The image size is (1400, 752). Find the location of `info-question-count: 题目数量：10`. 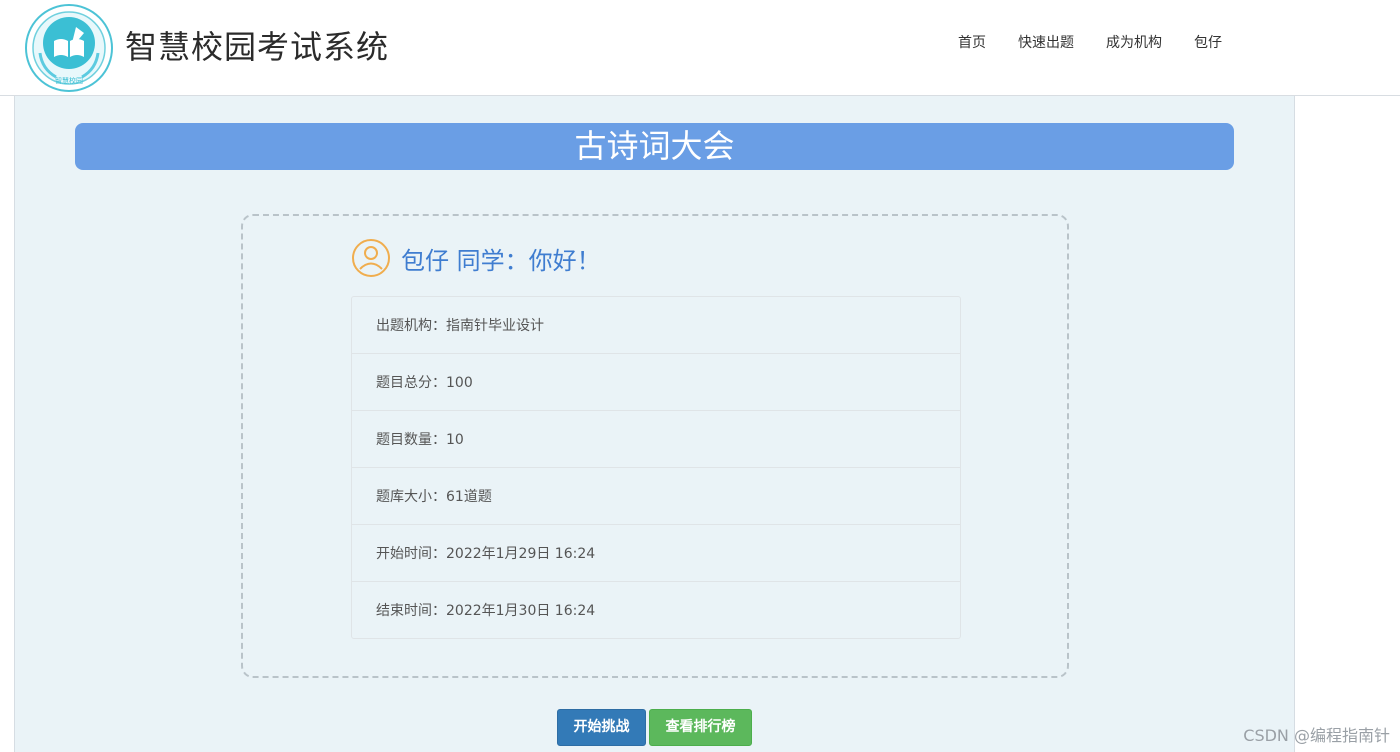

info-question-count: 题目数量：10 is located at coordinates (656, 439).